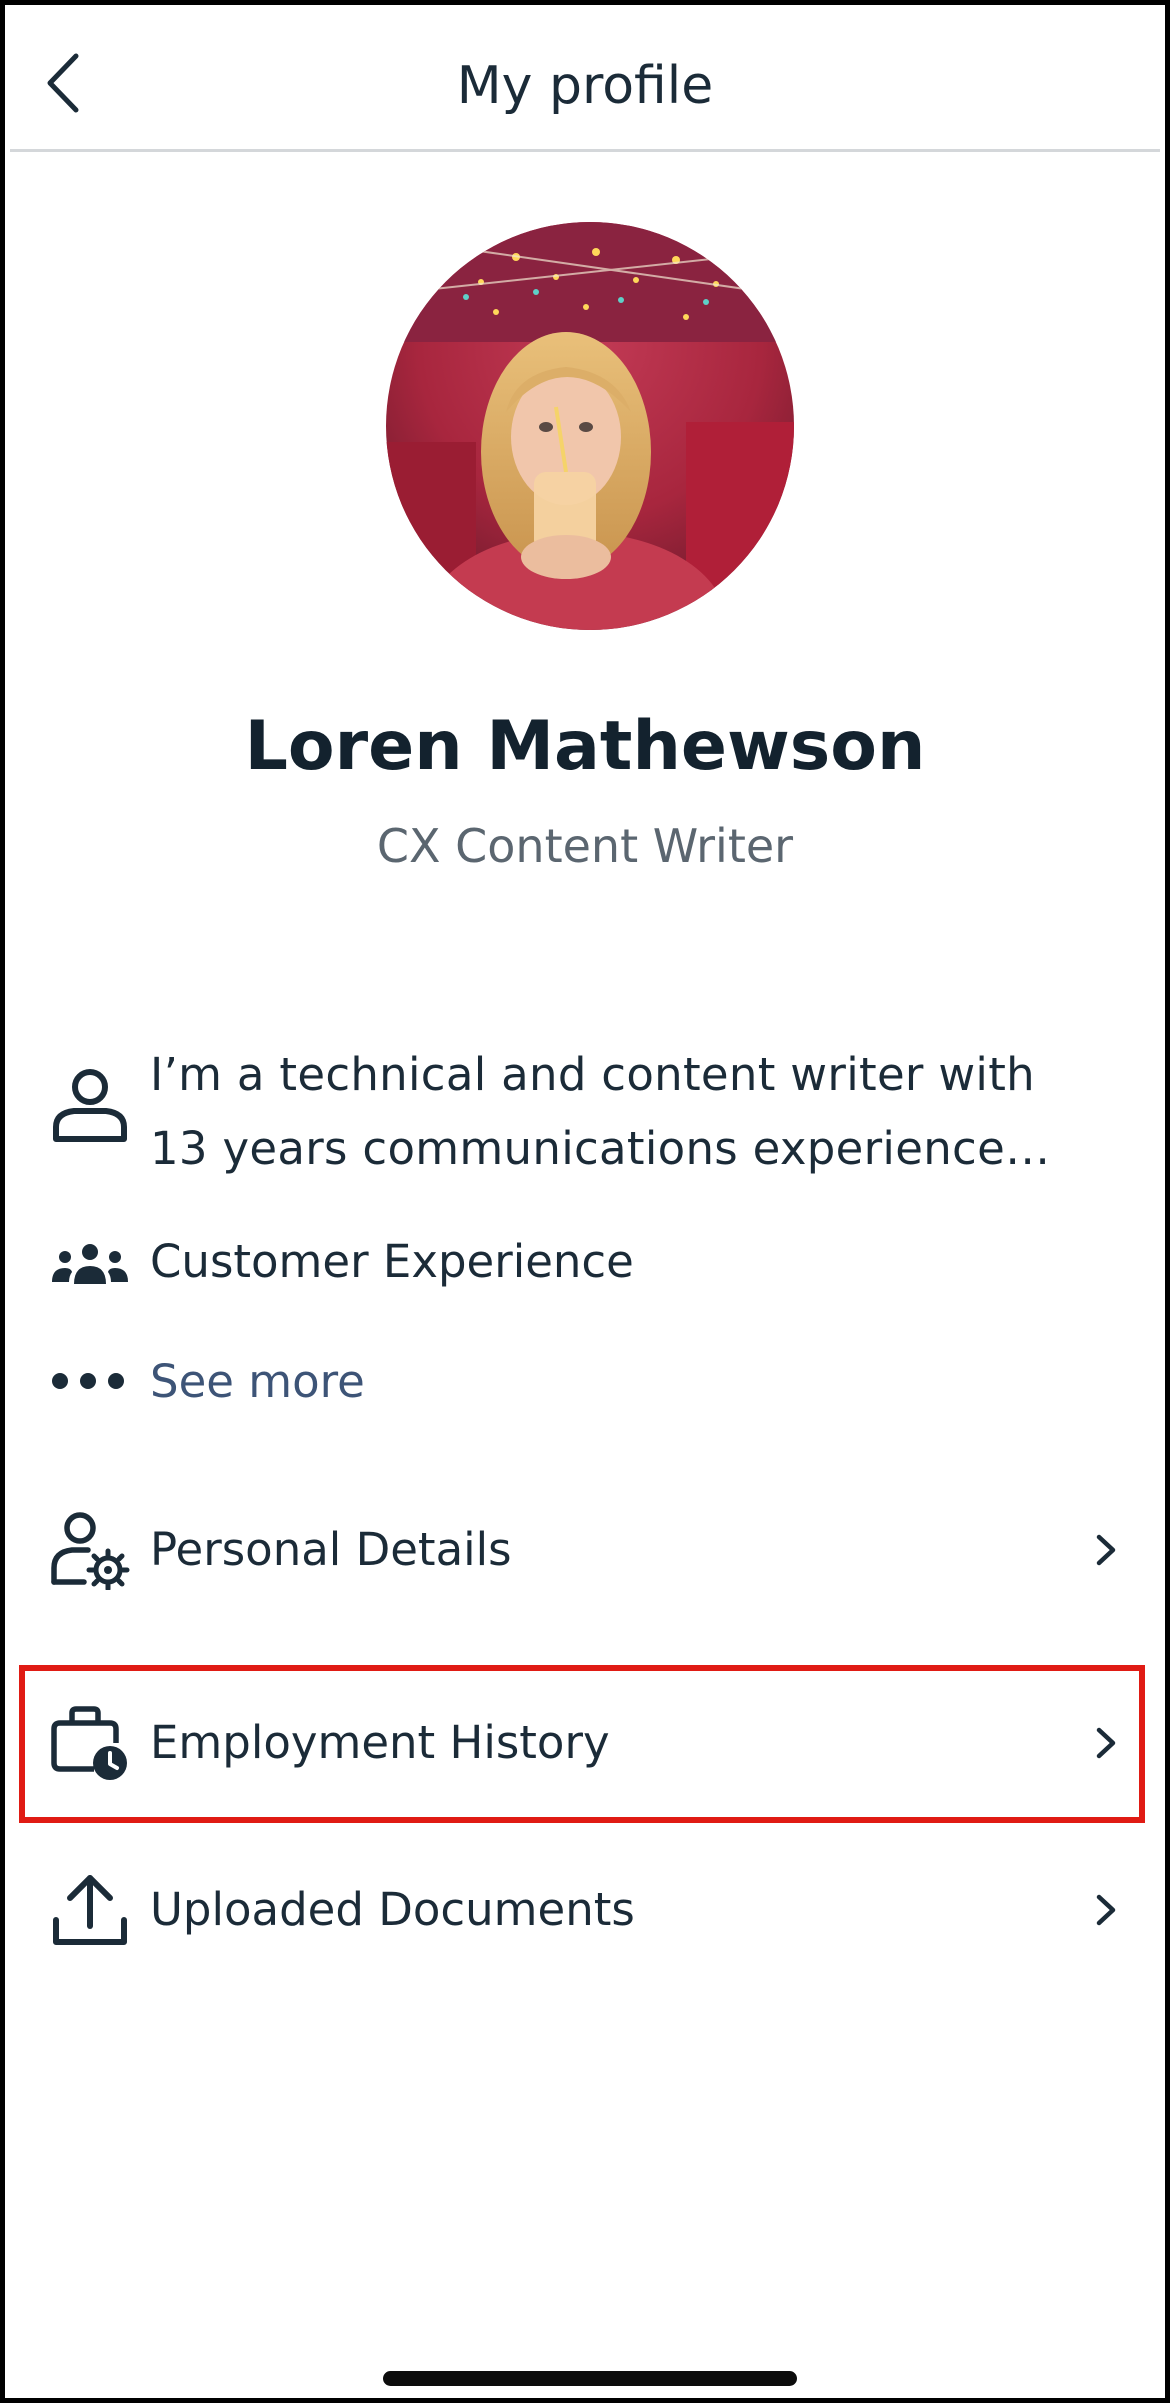  Describe the element at coordinates (582, 1550) in the screenshot. I see `menu-item-personal-details: Personal Details` at that location.